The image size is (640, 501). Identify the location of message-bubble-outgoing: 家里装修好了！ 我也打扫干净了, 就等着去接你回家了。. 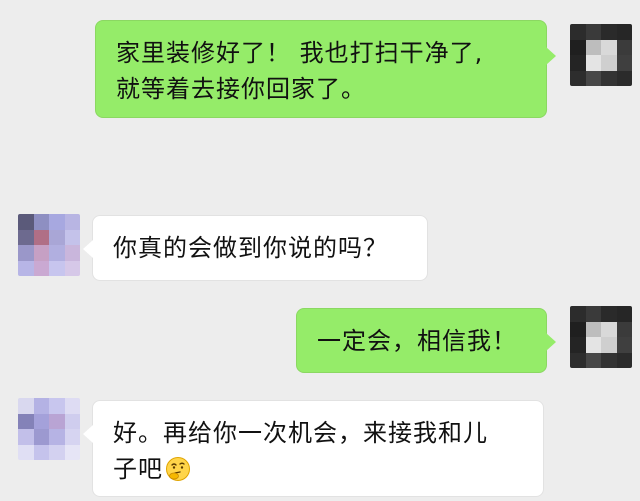
(325, 69).